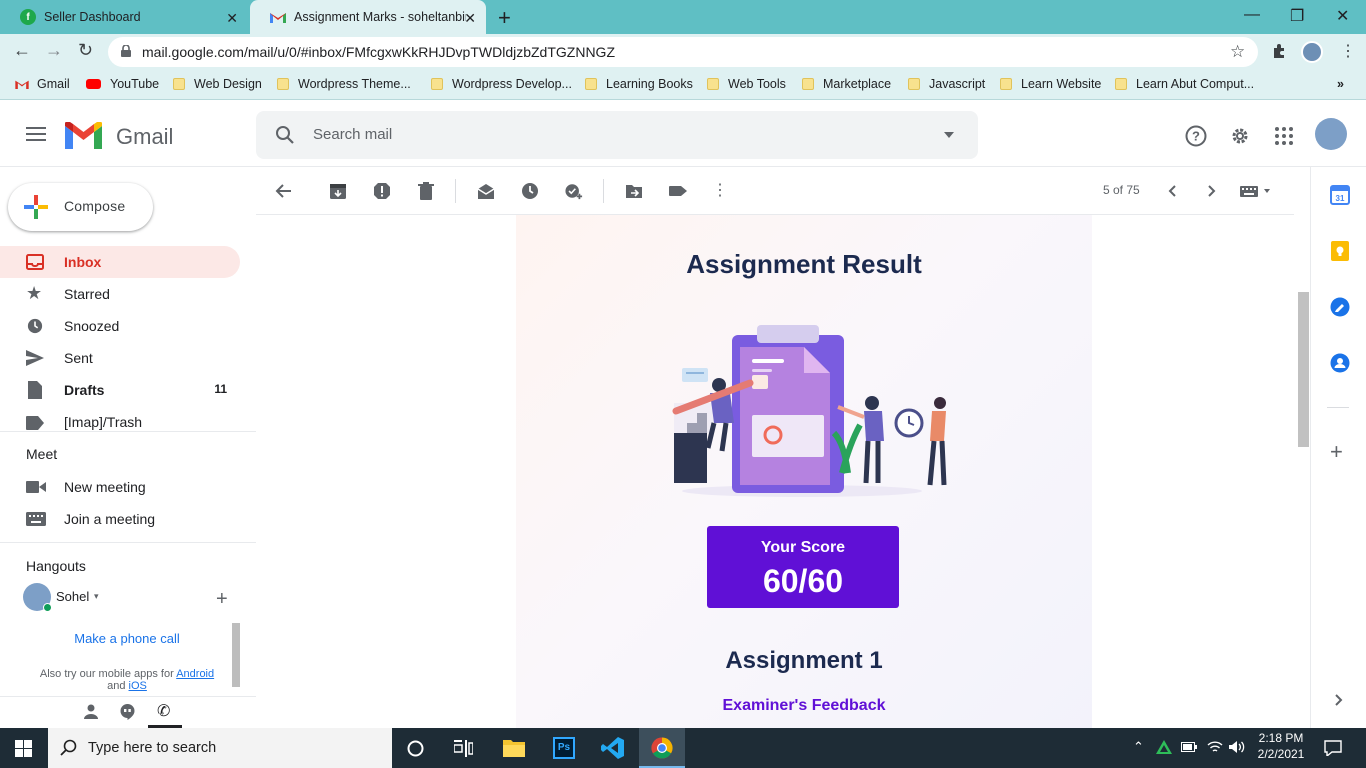  What do you see at coordinates (285, 135) in the screenshot?
I see `search-icon` at bounding box center [285, 135].